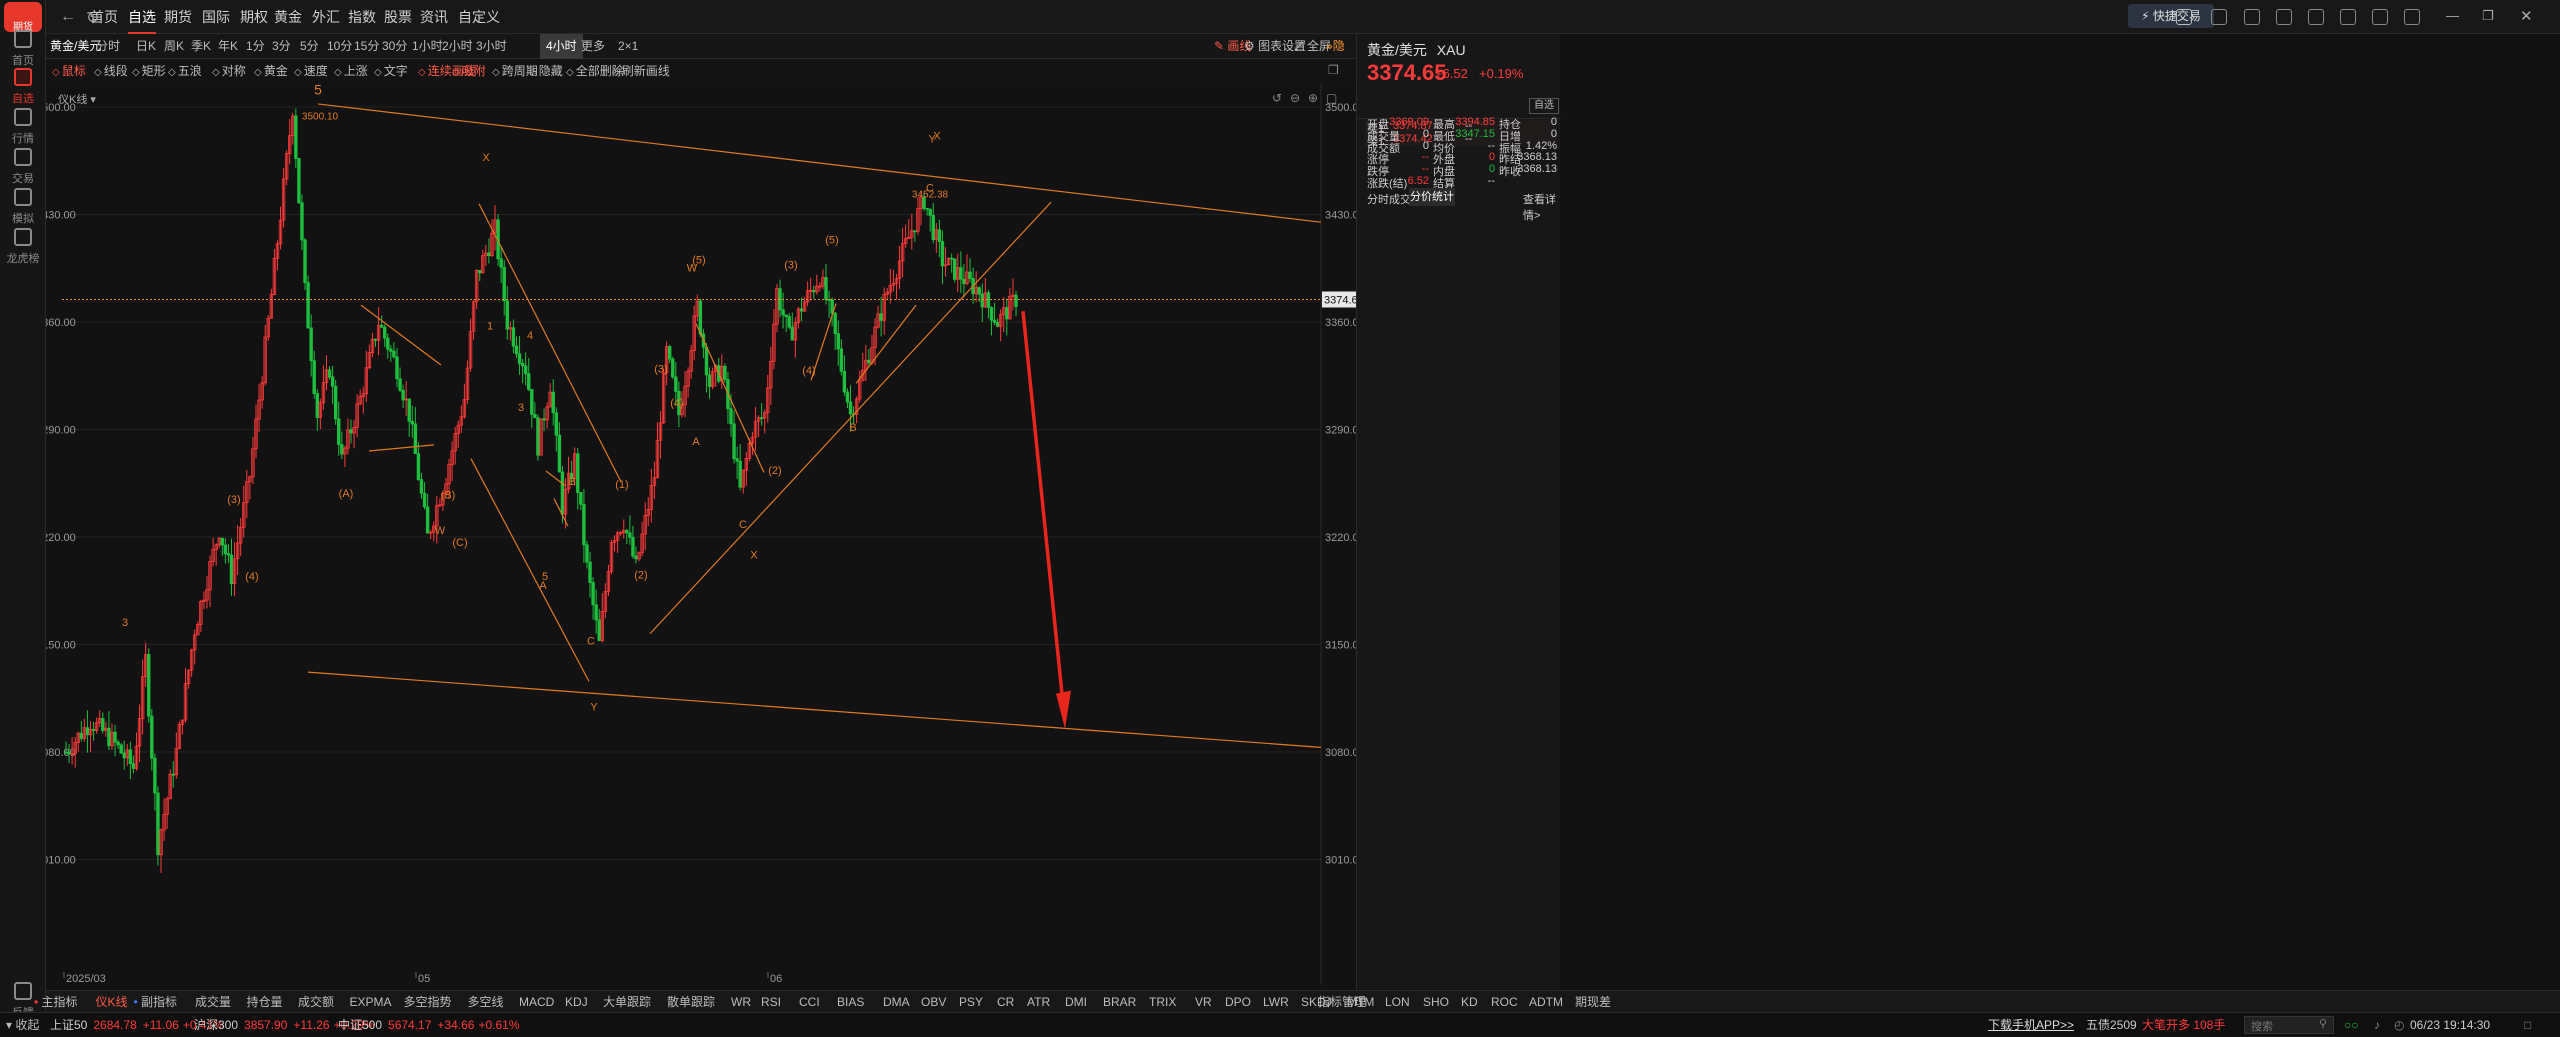 Image resolution: width=2560 pixels, height=1037 pixels. What do you see at coordinates (429, 1025) in the screenshot?
I see `index-ticker: 中证500 5674.17 +34.66 +0.61%` at bounding box center [429, 1025].